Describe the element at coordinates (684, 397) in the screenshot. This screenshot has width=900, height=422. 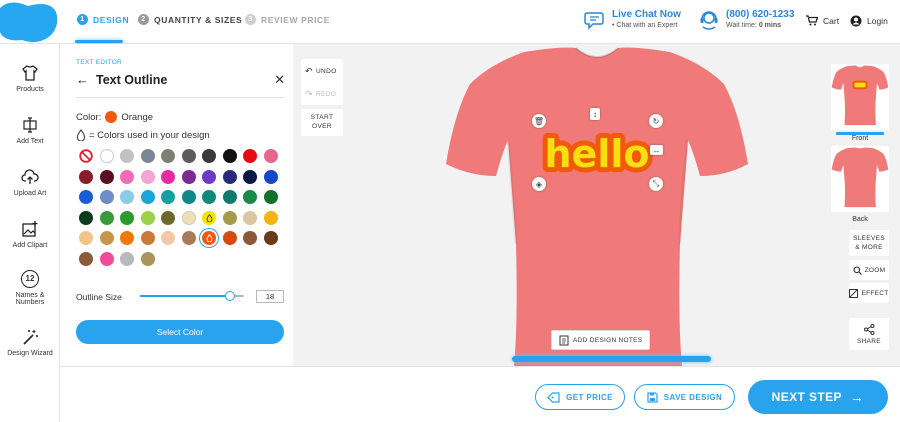
I see `save-design-button: SAVE DESIGN` at that location.